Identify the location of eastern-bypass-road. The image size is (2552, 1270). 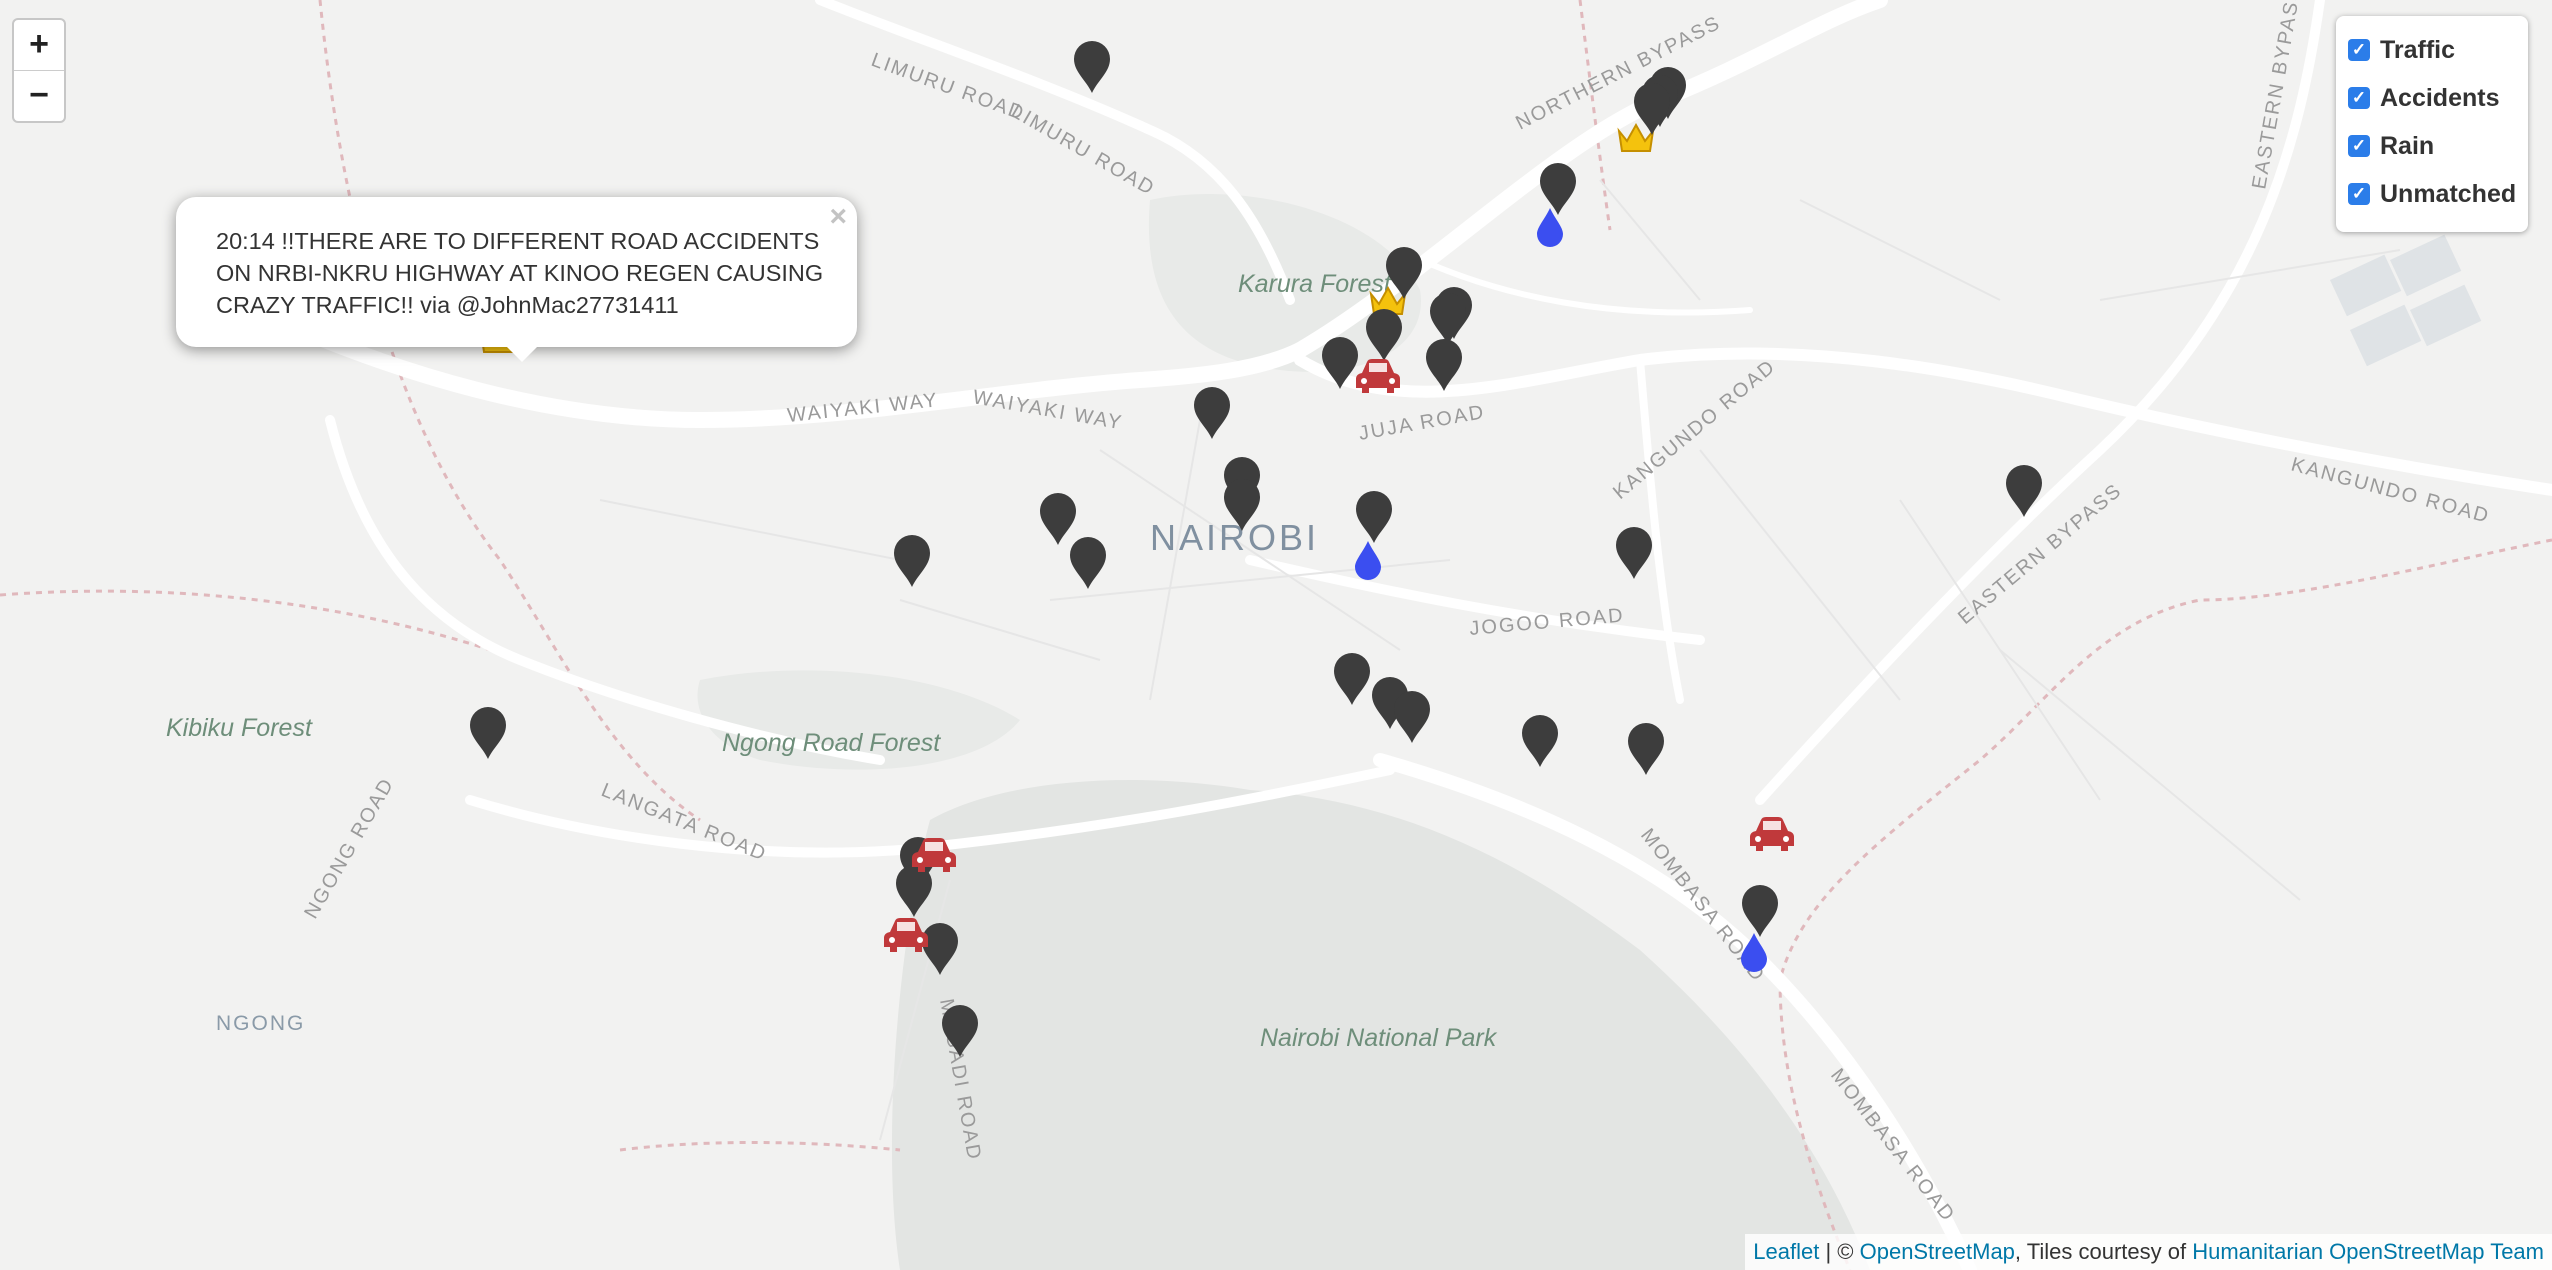
(2040, 402).